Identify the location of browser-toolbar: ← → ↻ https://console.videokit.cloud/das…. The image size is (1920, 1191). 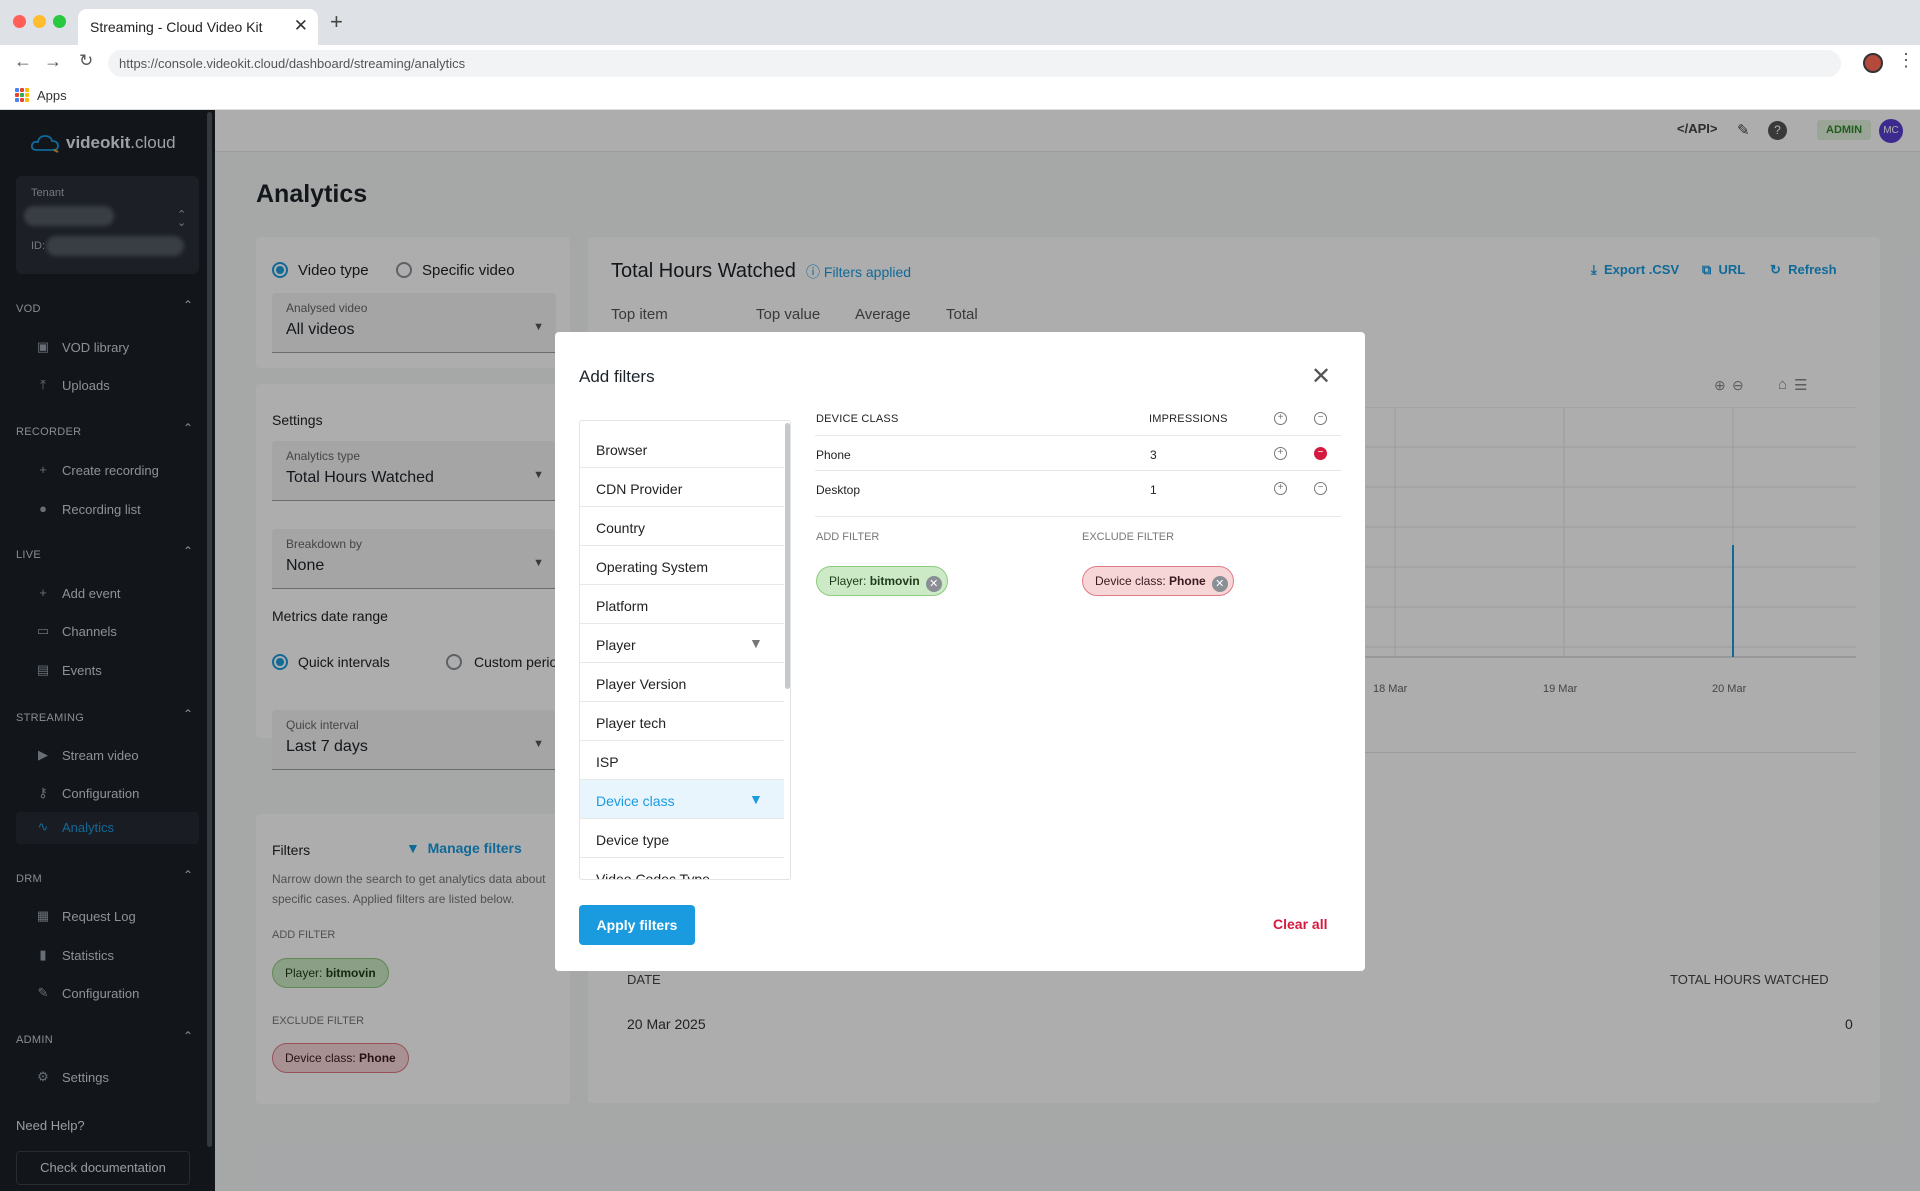
(960, 63).